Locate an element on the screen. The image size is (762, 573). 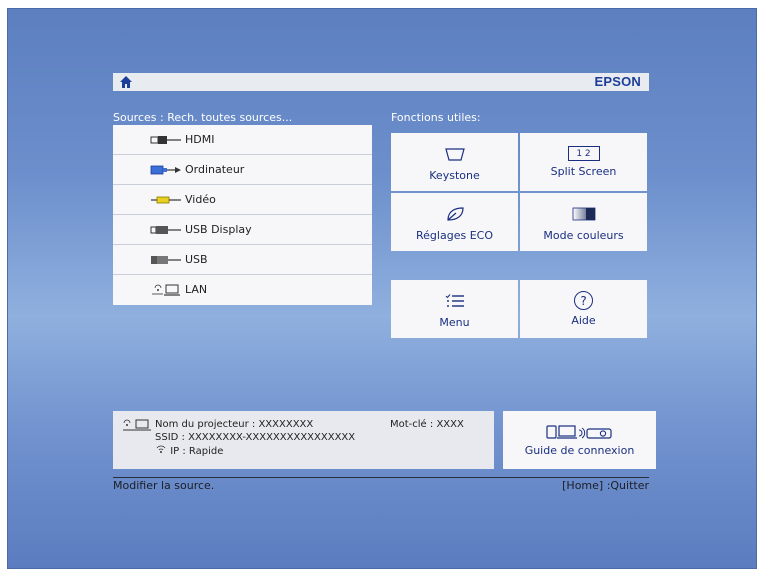
color-mode-tile: Mode couleurs is located at coordinates (583, 222).